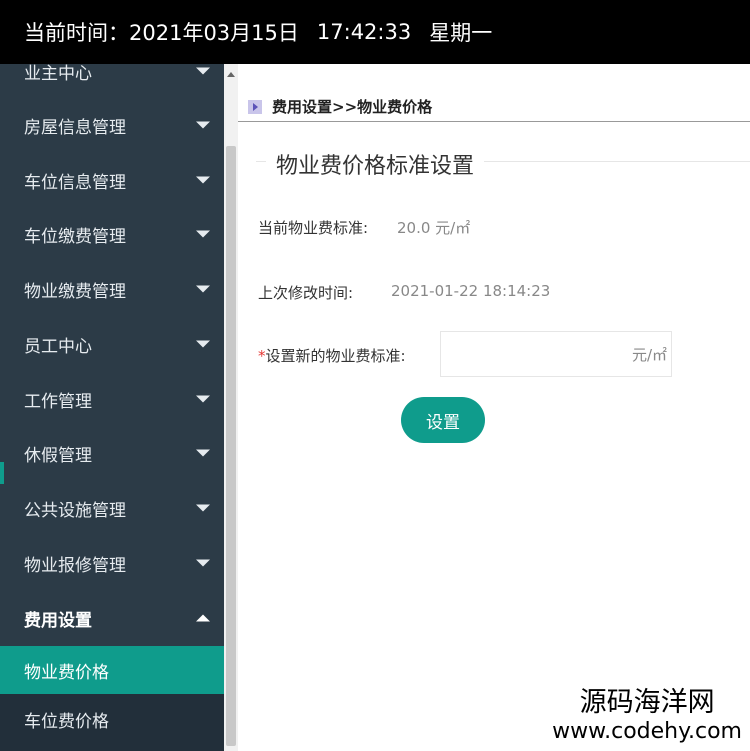  I want to click on chevron-up-icon, so click(203, 618).